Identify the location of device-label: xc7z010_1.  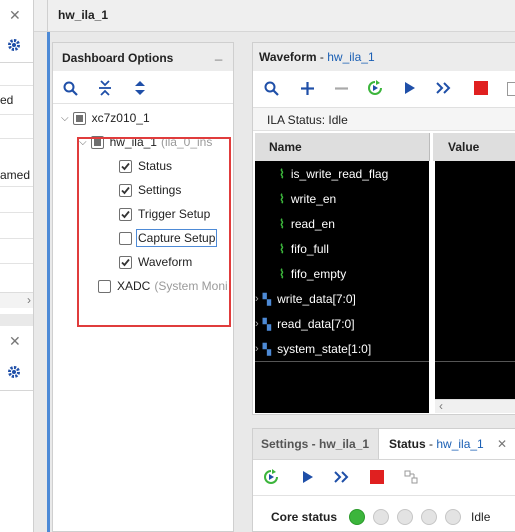
(120, 118).